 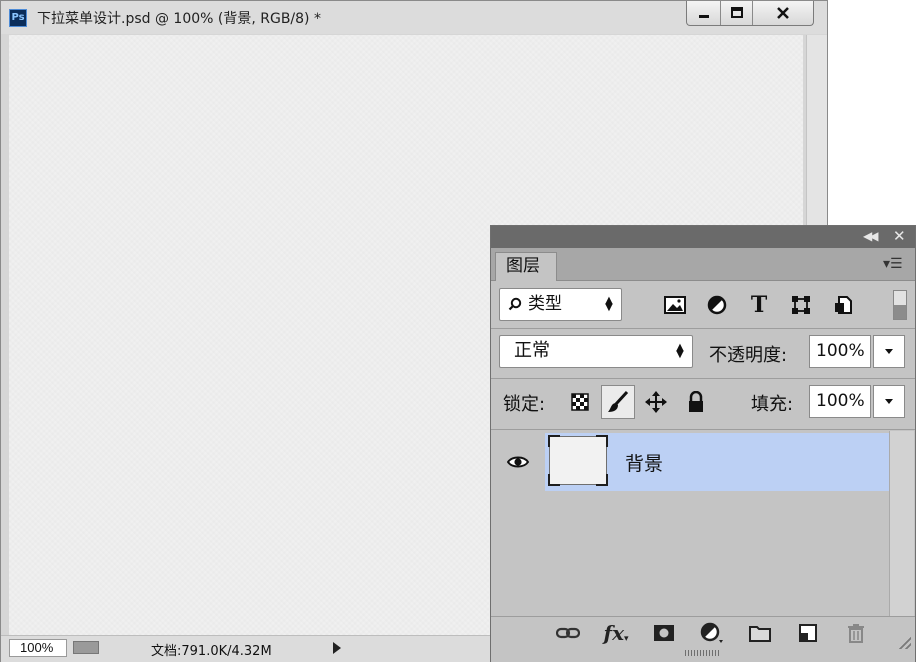 I want to click on panel-header: ◀◀ ✕, so click(x=703, y=237).